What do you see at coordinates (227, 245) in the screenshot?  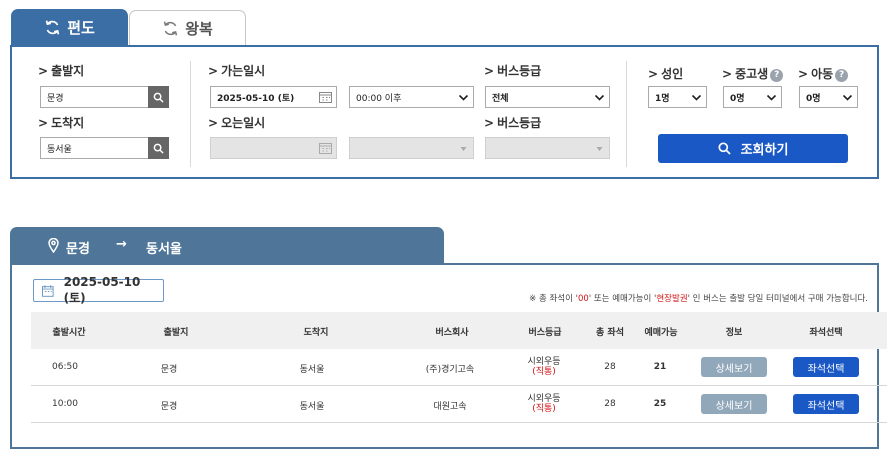 I see `route-header: 문경 → 동서울` at bounding box center [227, 245].